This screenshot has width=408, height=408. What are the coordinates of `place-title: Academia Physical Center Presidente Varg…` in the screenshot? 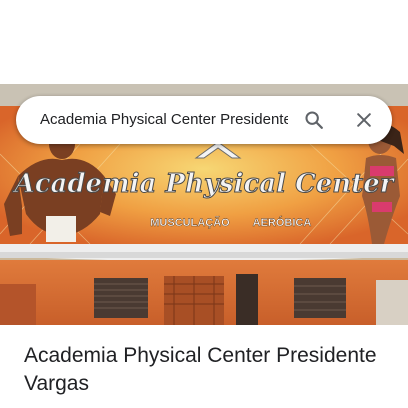 It's located at (200, 369).